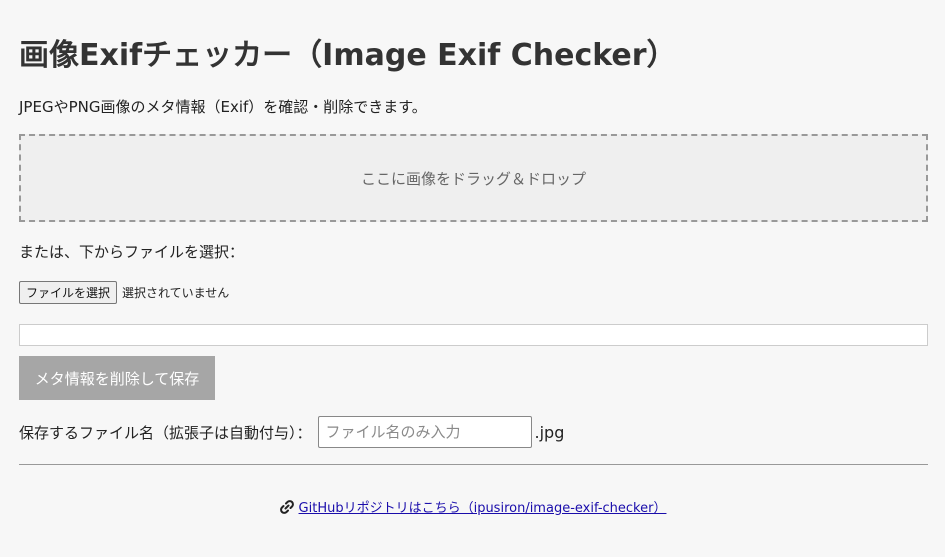  Describe the element at coordinates (473, 464) in the screenshot. I see `divider` at that location.